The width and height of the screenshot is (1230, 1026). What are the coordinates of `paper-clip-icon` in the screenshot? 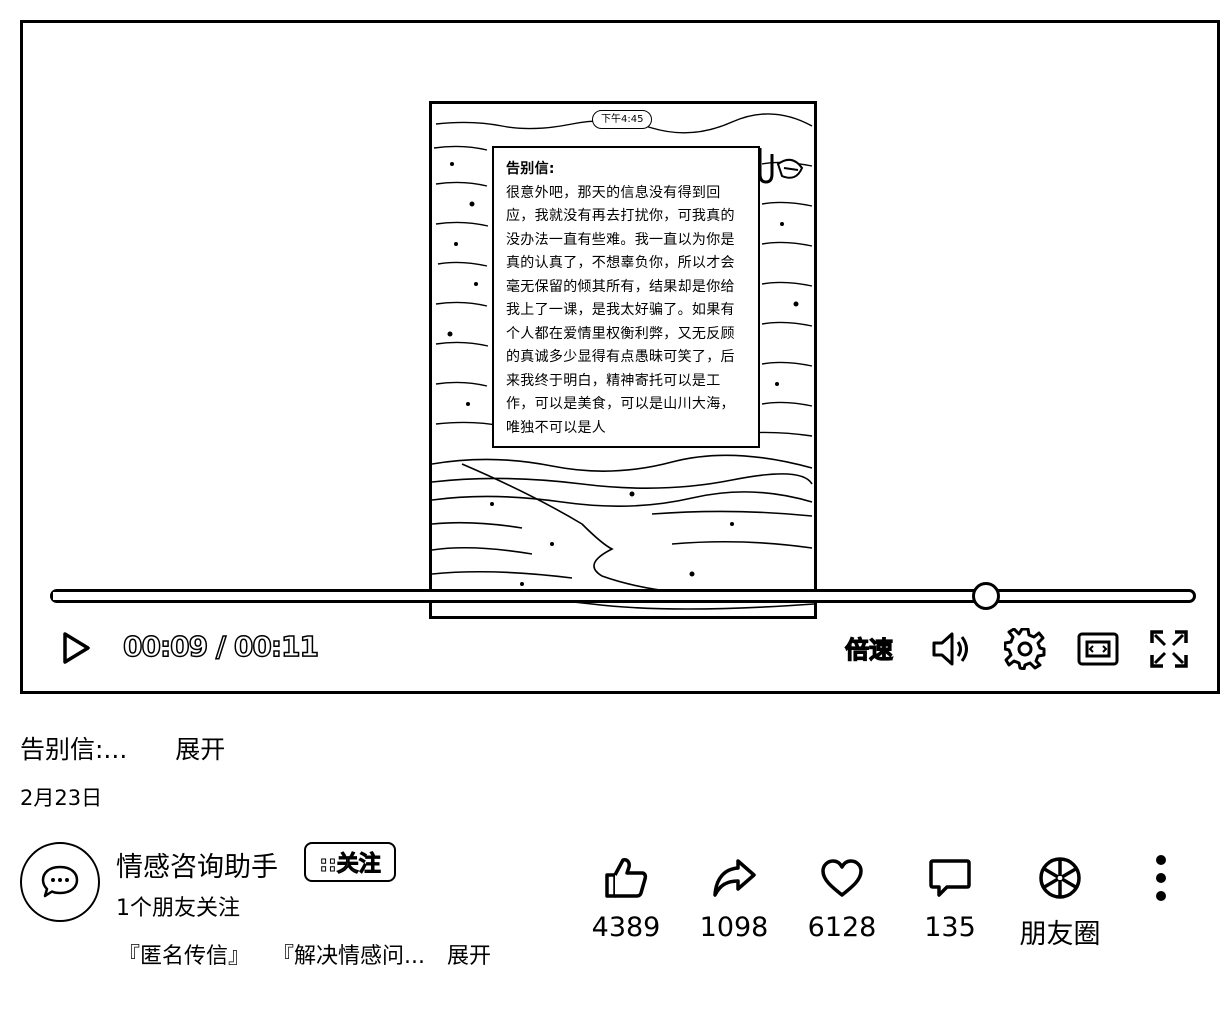 It's located at (781, 166).